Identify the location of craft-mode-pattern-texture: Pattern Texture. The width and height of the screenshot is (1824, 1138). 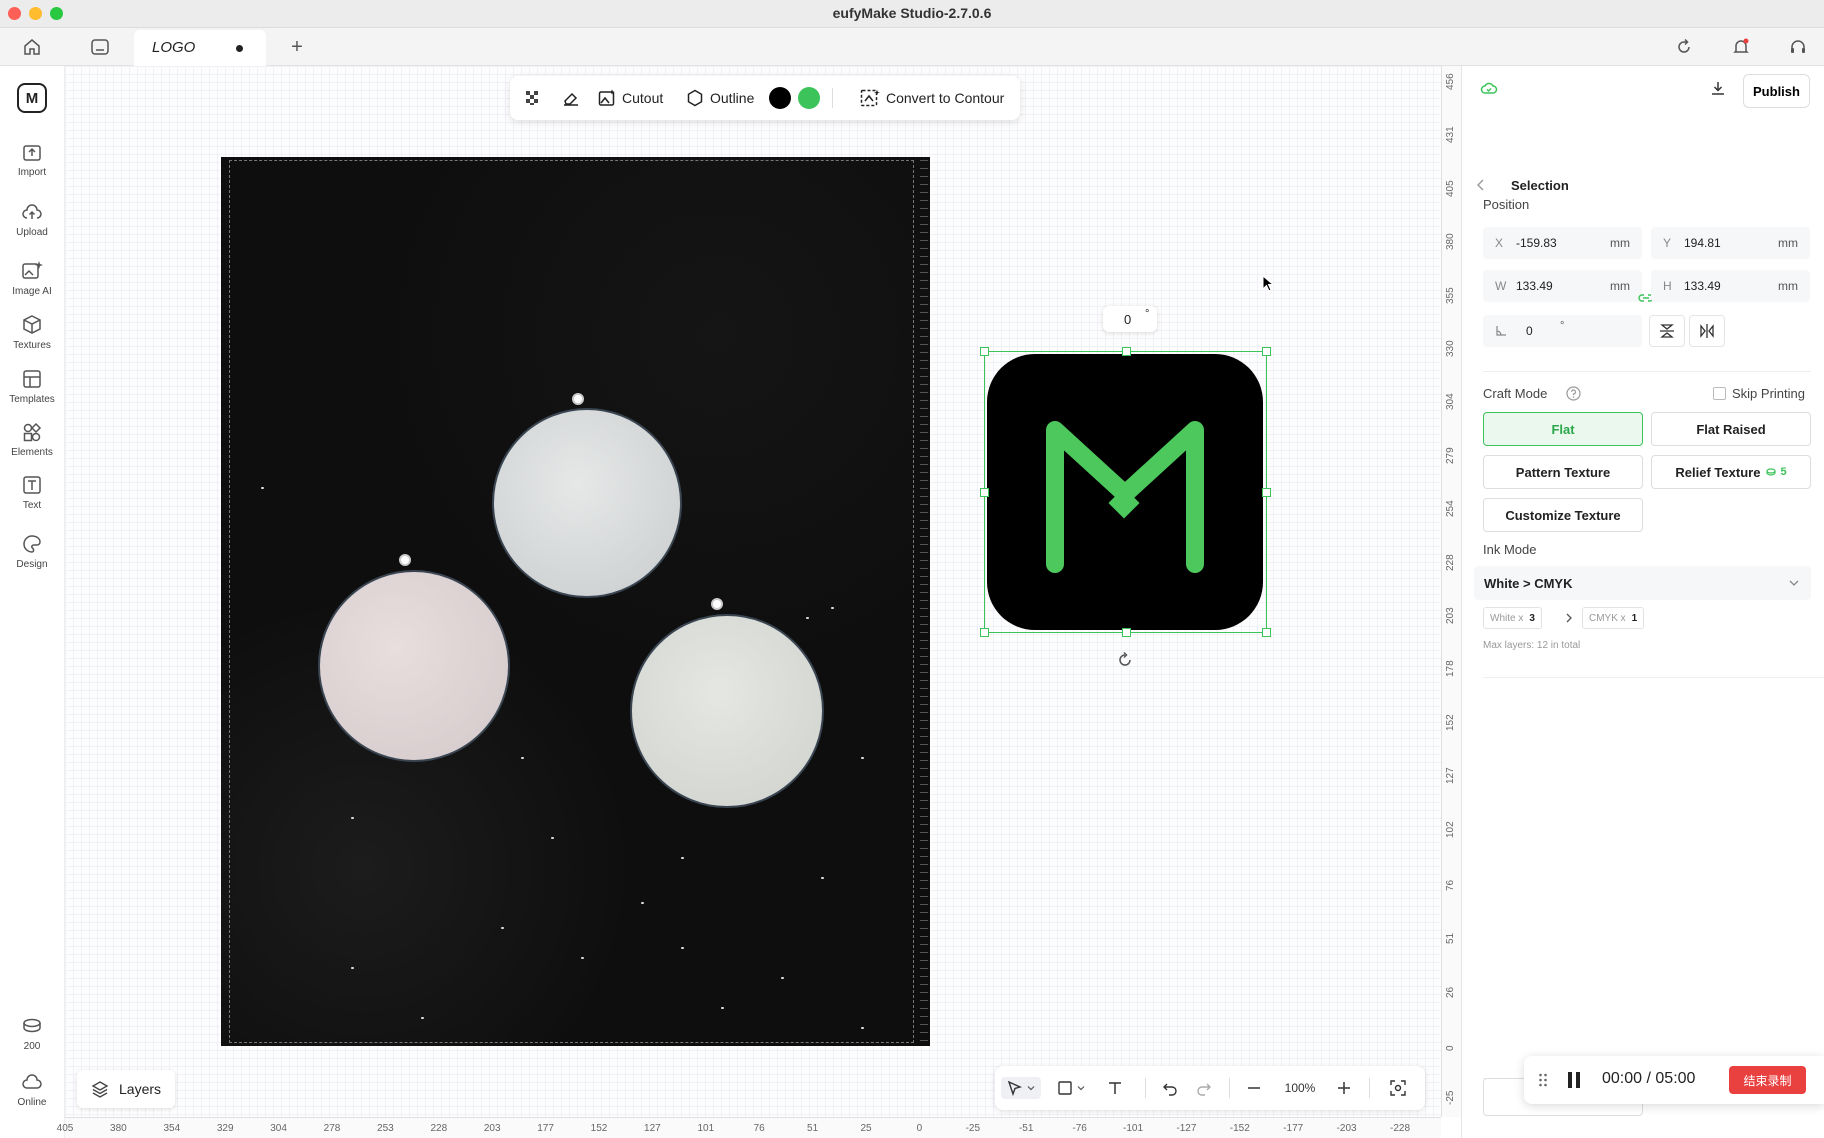
(1563, 472).